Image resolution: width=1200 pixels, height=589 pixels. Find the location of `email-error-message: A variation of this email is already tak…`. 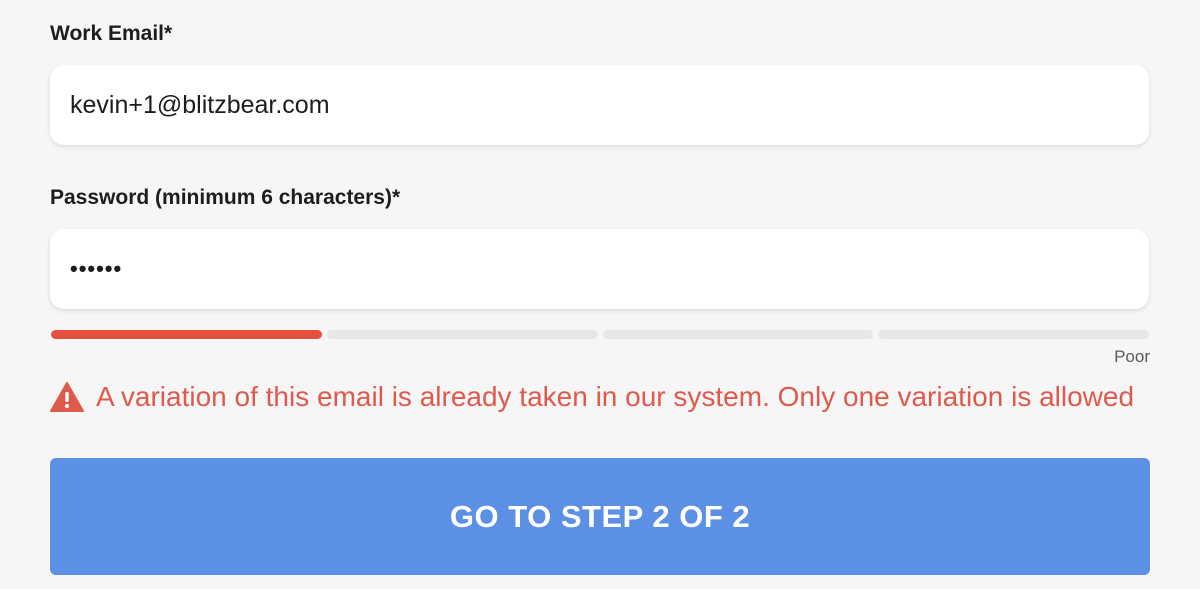

email-error-message: A variation of this email is already tak… is located at coordinates (592, 397).